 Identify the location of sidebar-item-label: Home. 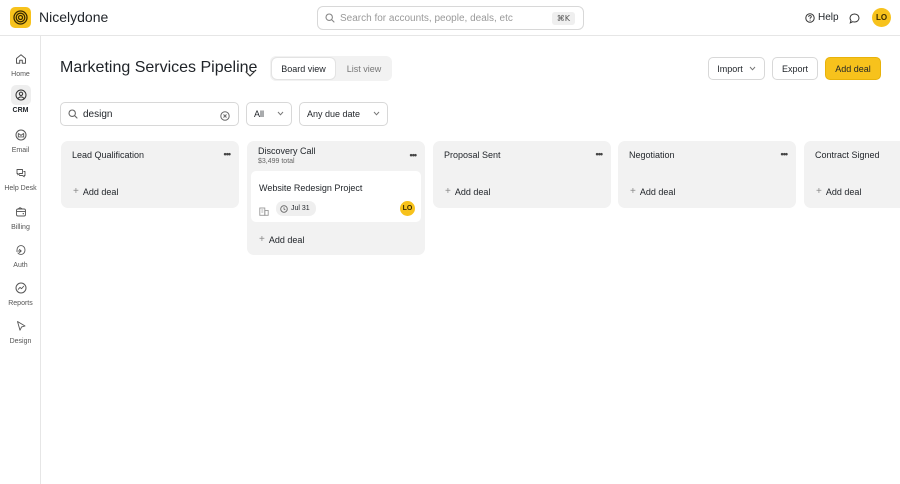
(20, 74).